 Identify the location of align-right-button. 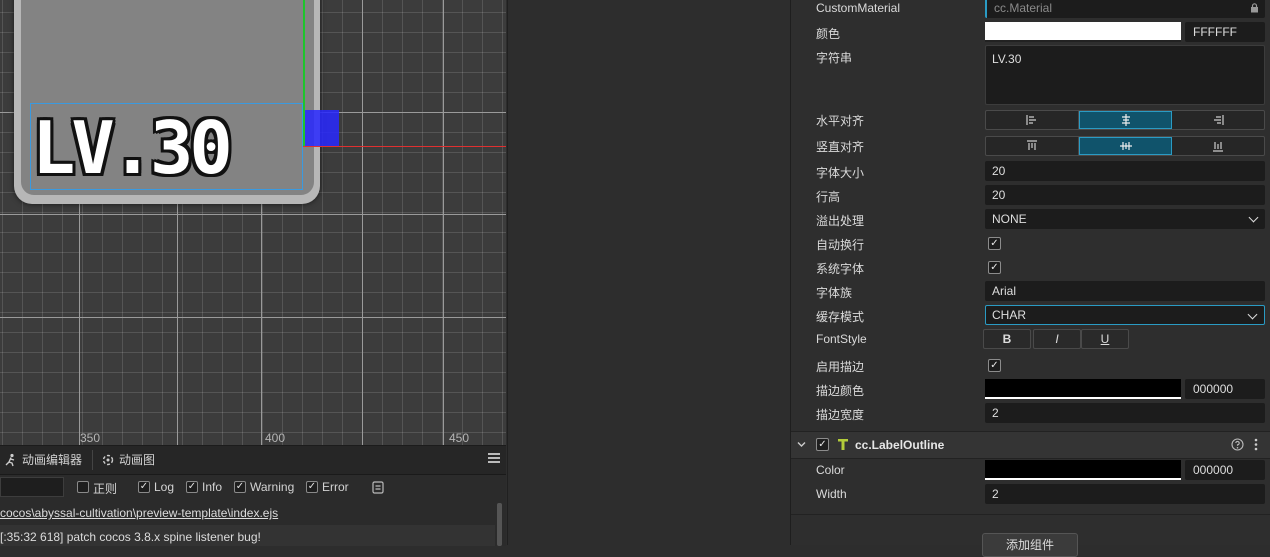
(1218, 120).